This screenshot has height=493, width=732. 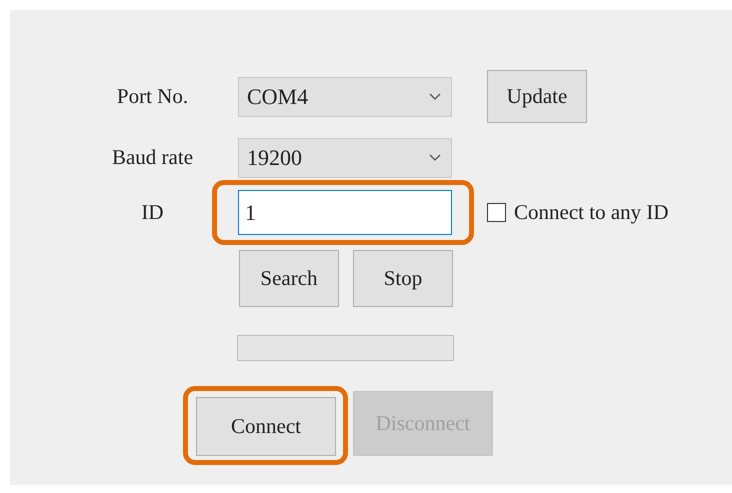 I want to click on checkbox, so click(x=496, y=212).